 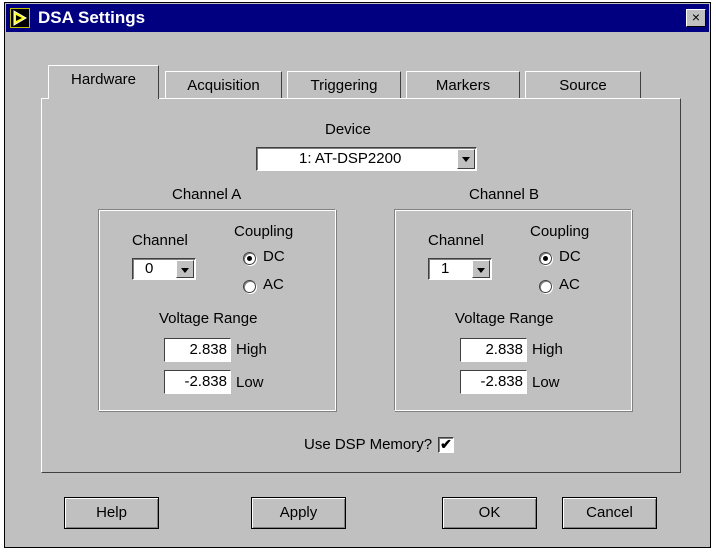 What do you see at coordinates (197, 350) in the screenshot?
I see `channel-a-high-field: 2.838` at bounding box center [197, 350].